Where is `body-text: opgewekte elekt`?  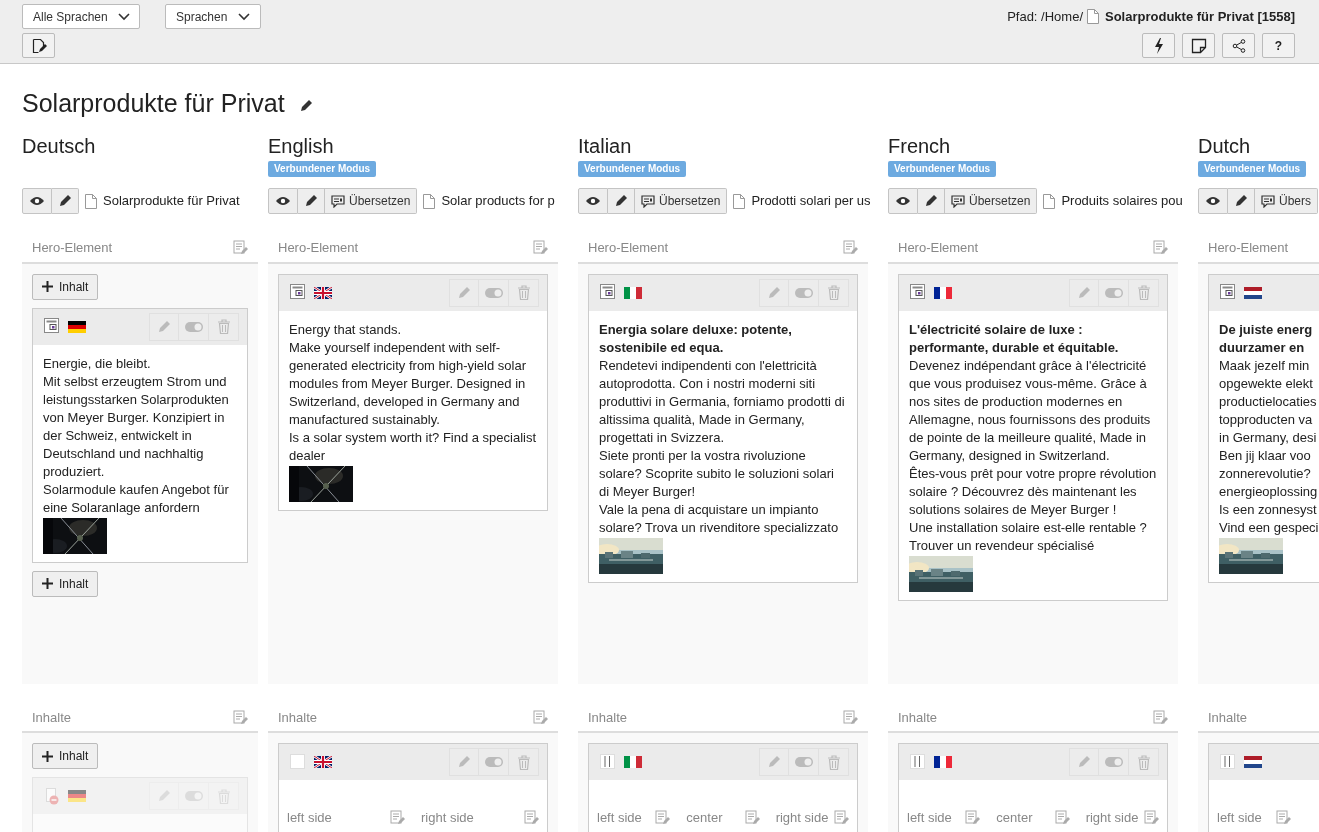 body-text: opgewekte elekt is located at coordinates (1266, 383).